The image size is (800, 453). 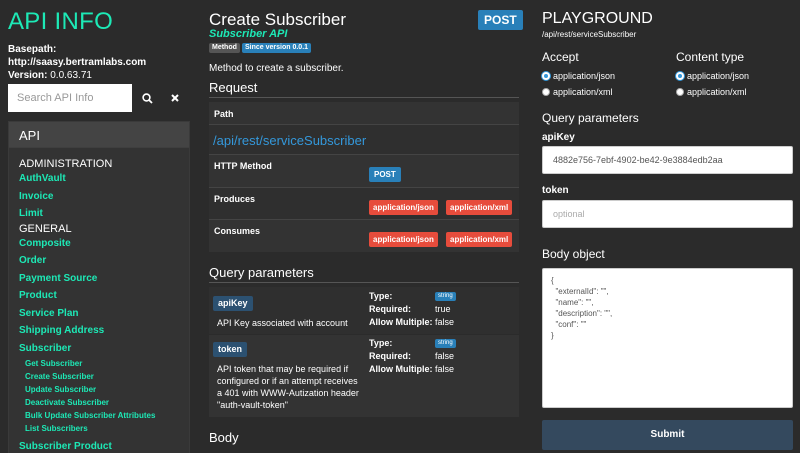 I want to click on nav-subitem-bulk-update: Bulk Update Subscriber Attributes, so click(x=104, y=415).